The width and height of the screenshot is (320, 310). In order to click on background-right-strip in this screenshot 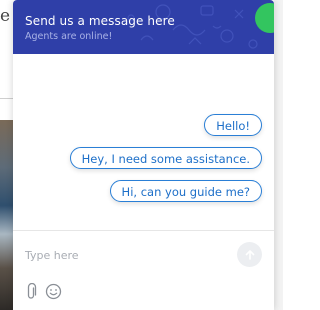, I will do `click(278, 155)`.